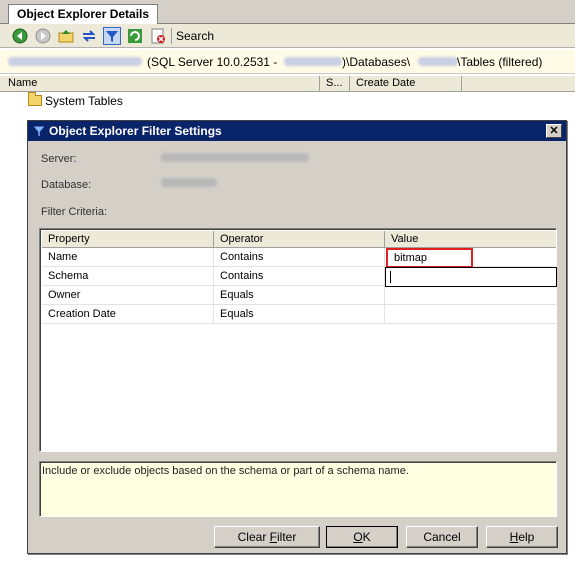 This screenshot has width=575, height=574. Describe the element at coordinates (287, 537) in the screenshot. I see `button-label-part: ilter` at that location.